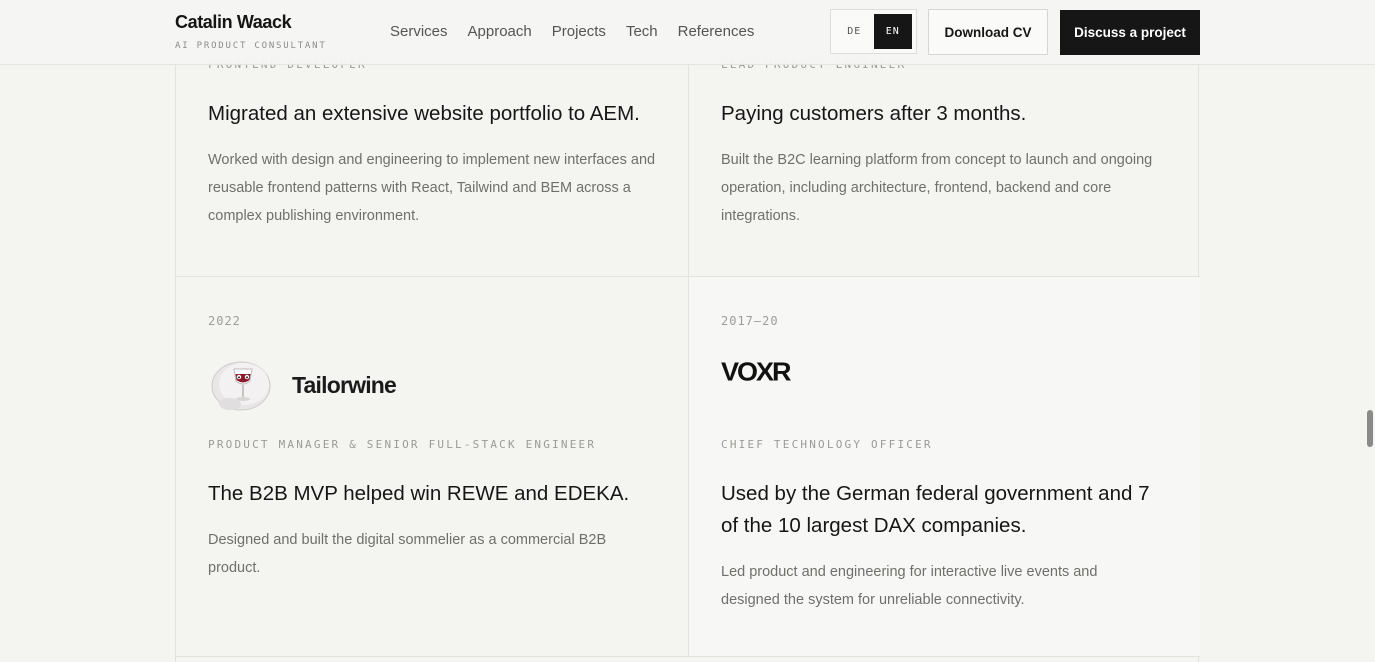  What do you see at coordinates (1370, 428) in the screenshot?
I see `scrollbar-thumb` at bounding box center [1370, 428].